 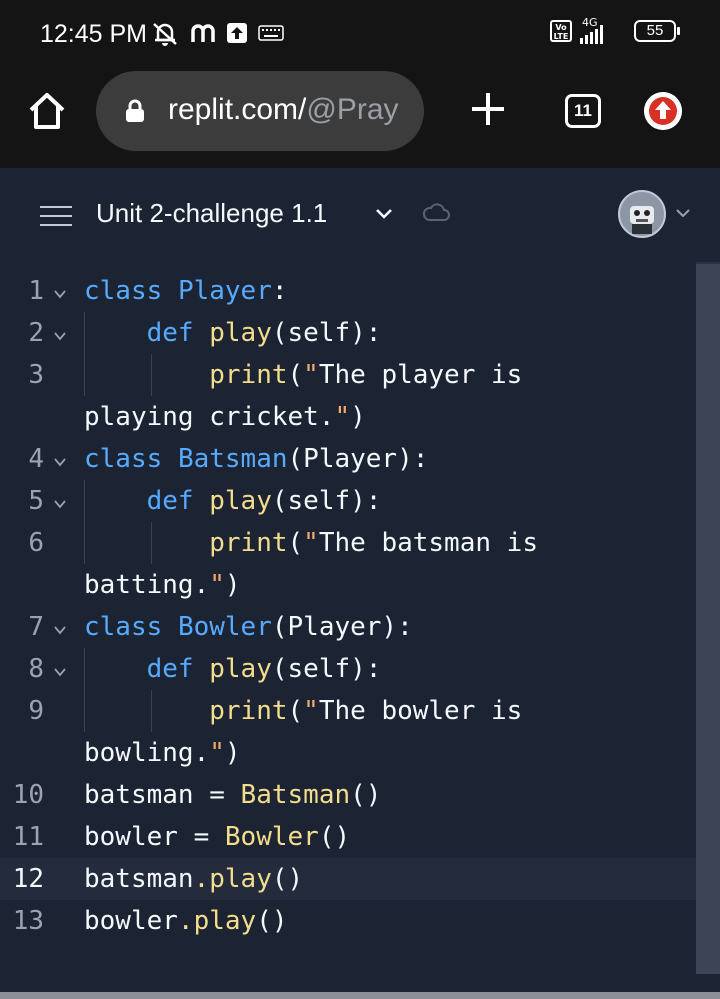 What do you see at coordinates (36, 501) in the screenshot?
I see `line-number: 5` at bounding box center [36, 501].